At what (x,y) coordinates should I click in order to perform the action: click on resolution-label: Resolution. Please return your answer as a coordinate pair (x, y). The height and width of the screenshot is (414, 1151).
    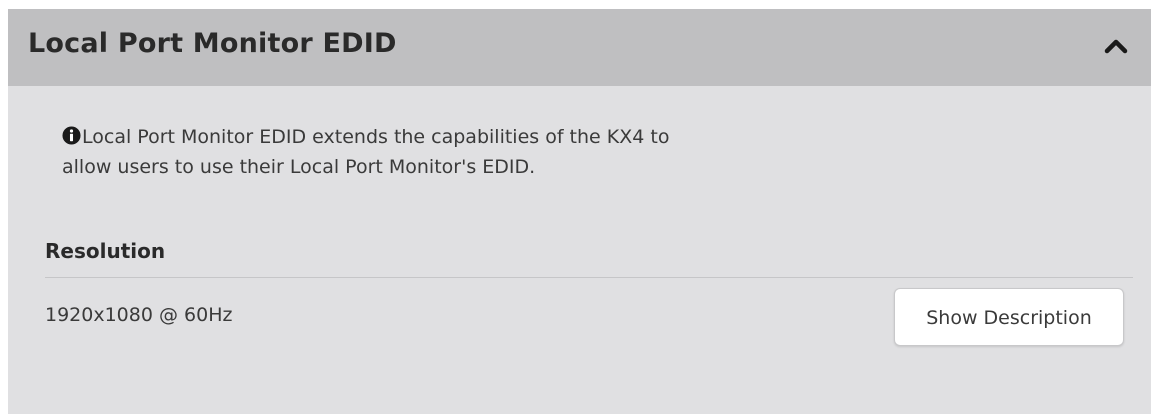
    Looking at the image, I should click on (105, 251).